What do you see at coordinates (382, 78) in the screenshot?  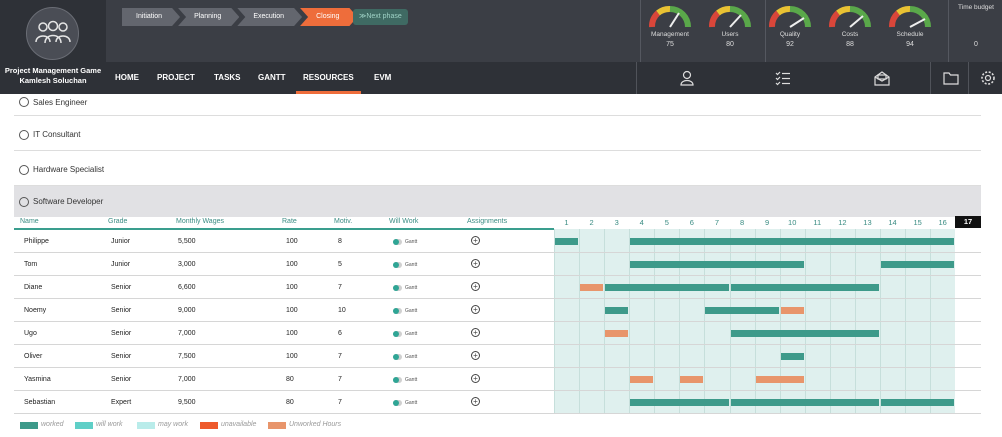 I see `nav-evm: EVM` at bounding box center [382, 78].